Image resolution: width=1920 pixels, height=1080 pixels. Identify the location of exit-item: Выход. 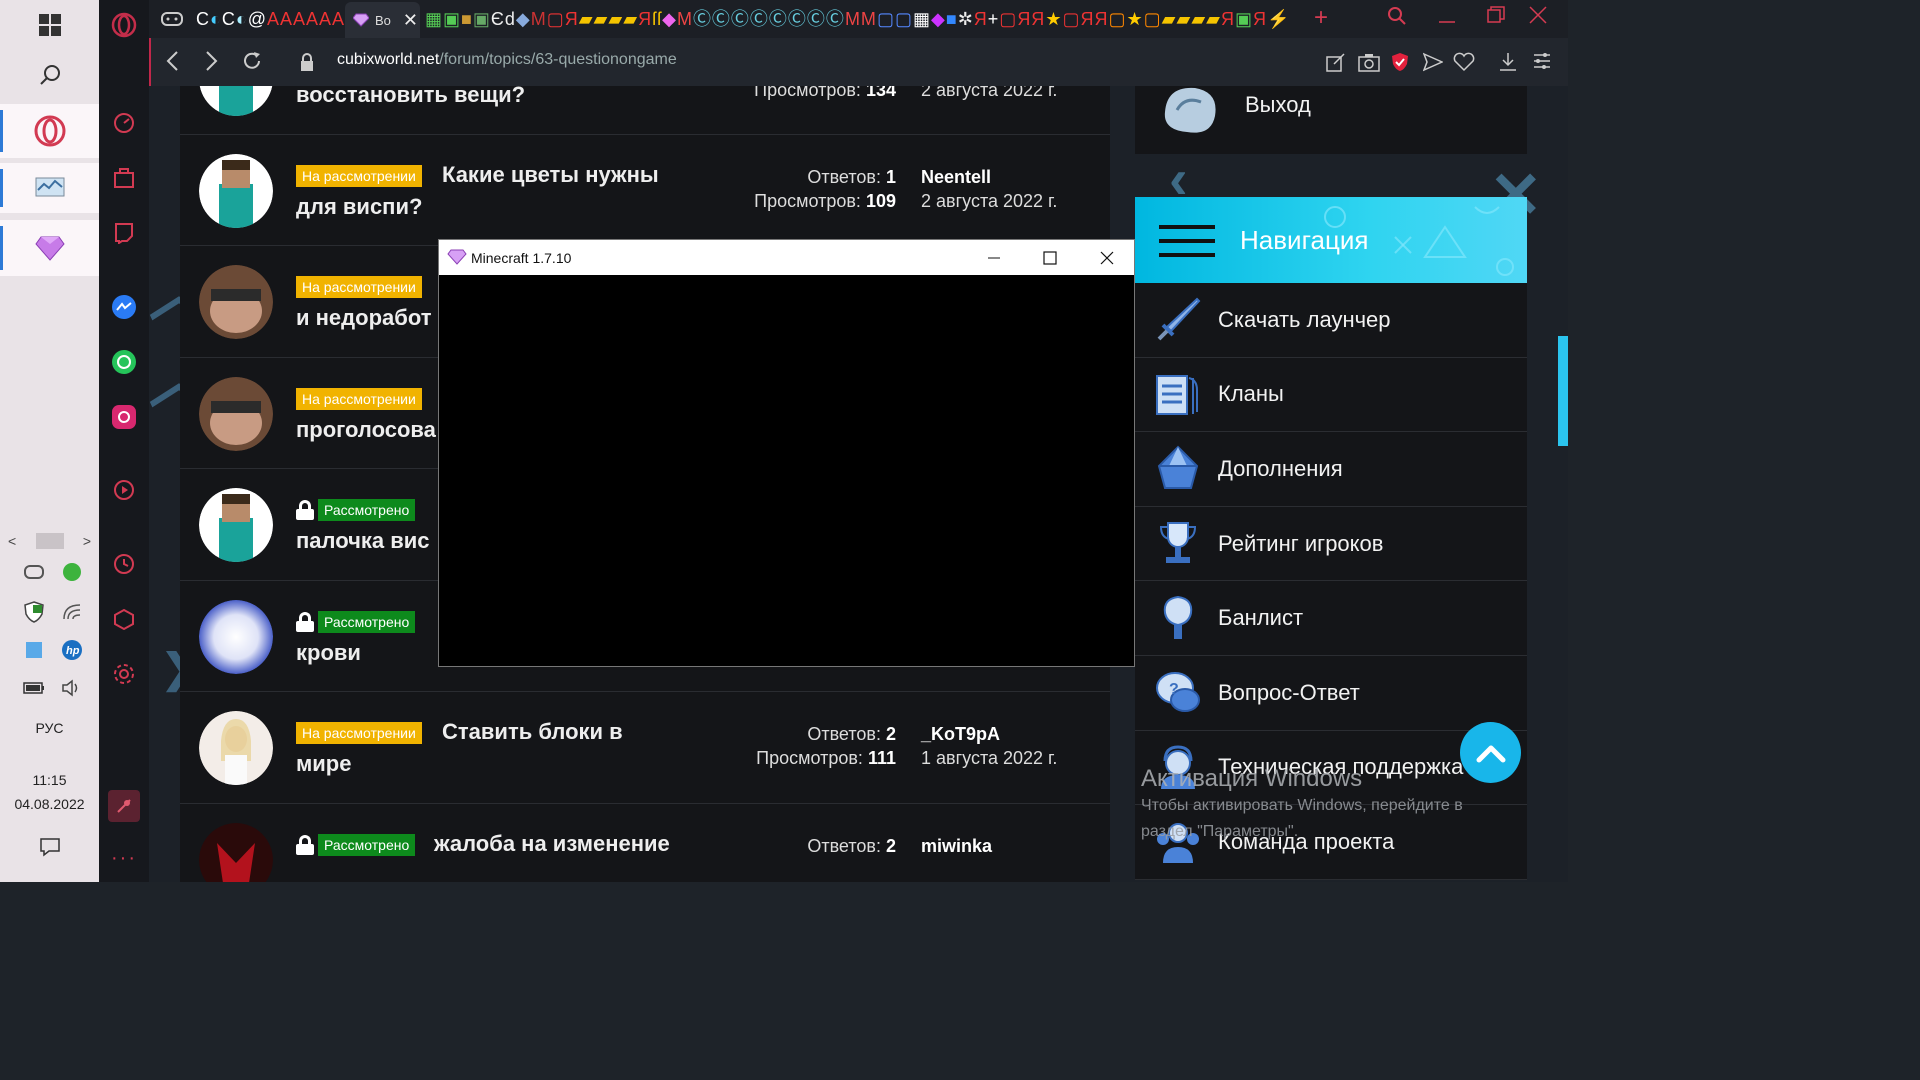
(1331, 120).